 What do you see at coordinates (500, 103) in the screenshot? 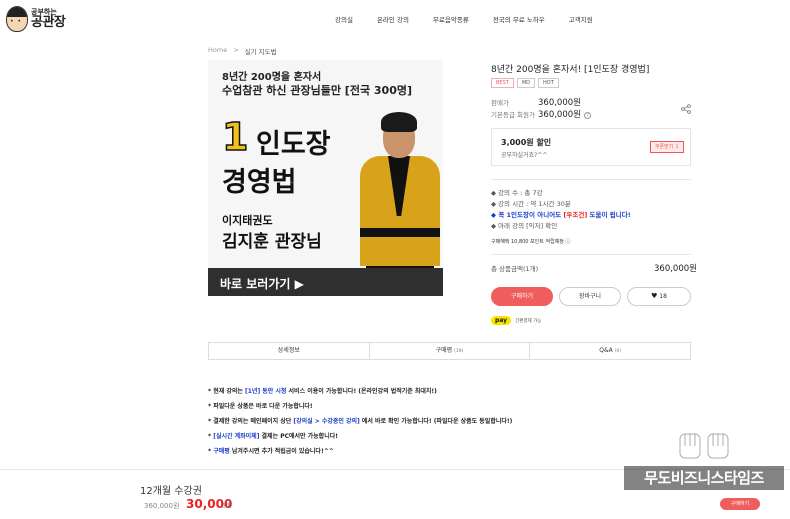
I see `price-label: 판매가` at bounding box center [500, 103].